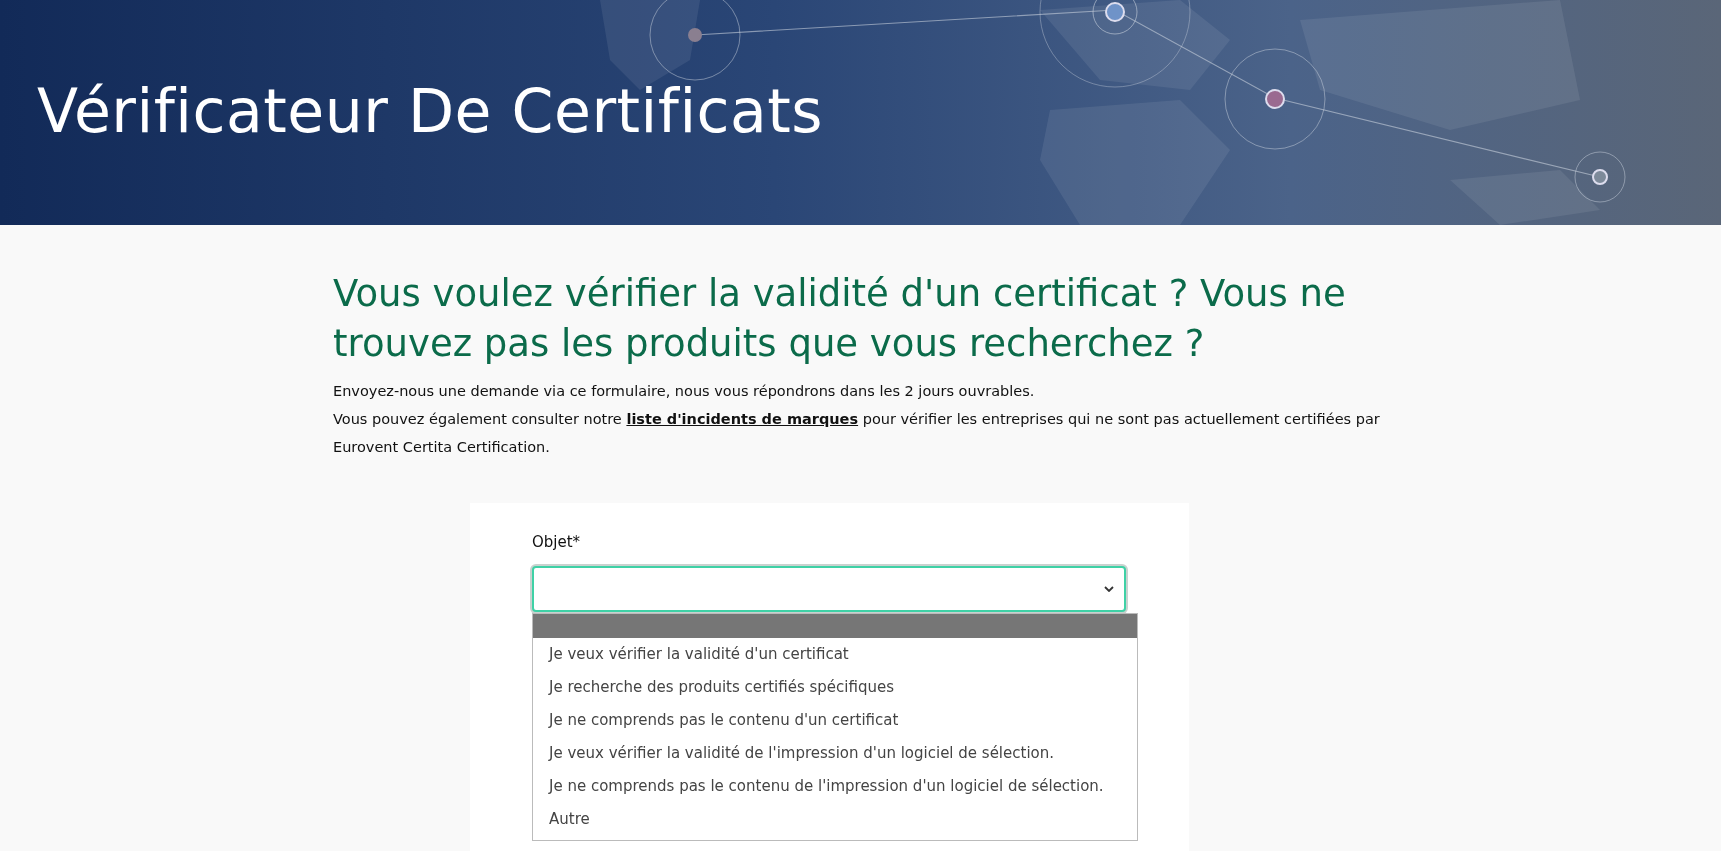 The height and width of the screenshot is (851, 1721). Describe the element at coordinates (835, 786) in the screenshot. I see `dropdown-option: Je ne comprends pas le contenu de l'impression d'un logiciel de sélection.` at that location.